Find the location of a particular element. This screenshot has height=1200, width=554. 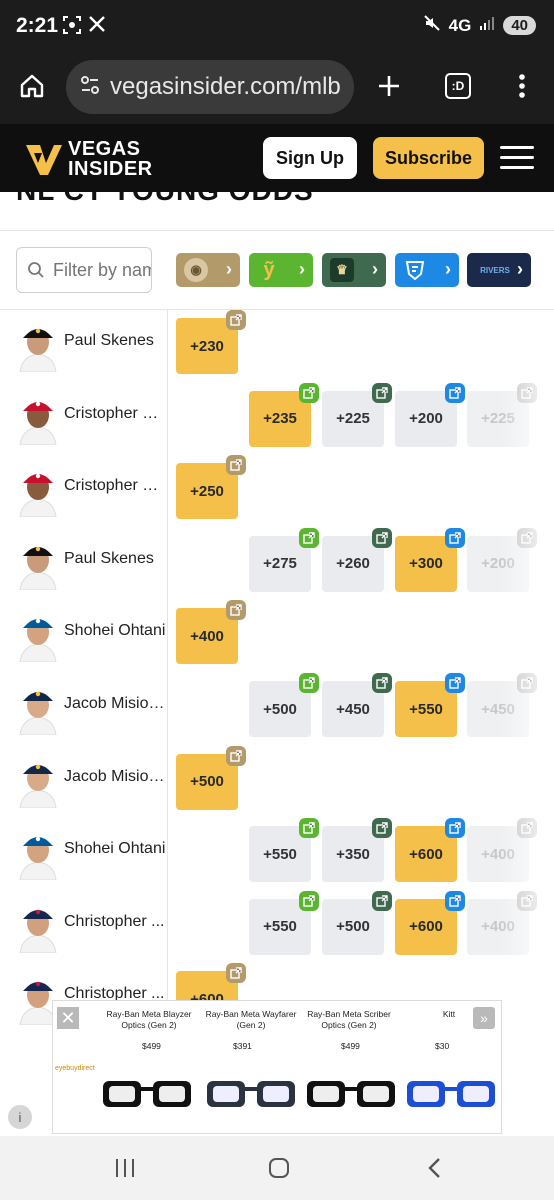

draftkings-logo: ỹ is located at coordinates (269, 269).